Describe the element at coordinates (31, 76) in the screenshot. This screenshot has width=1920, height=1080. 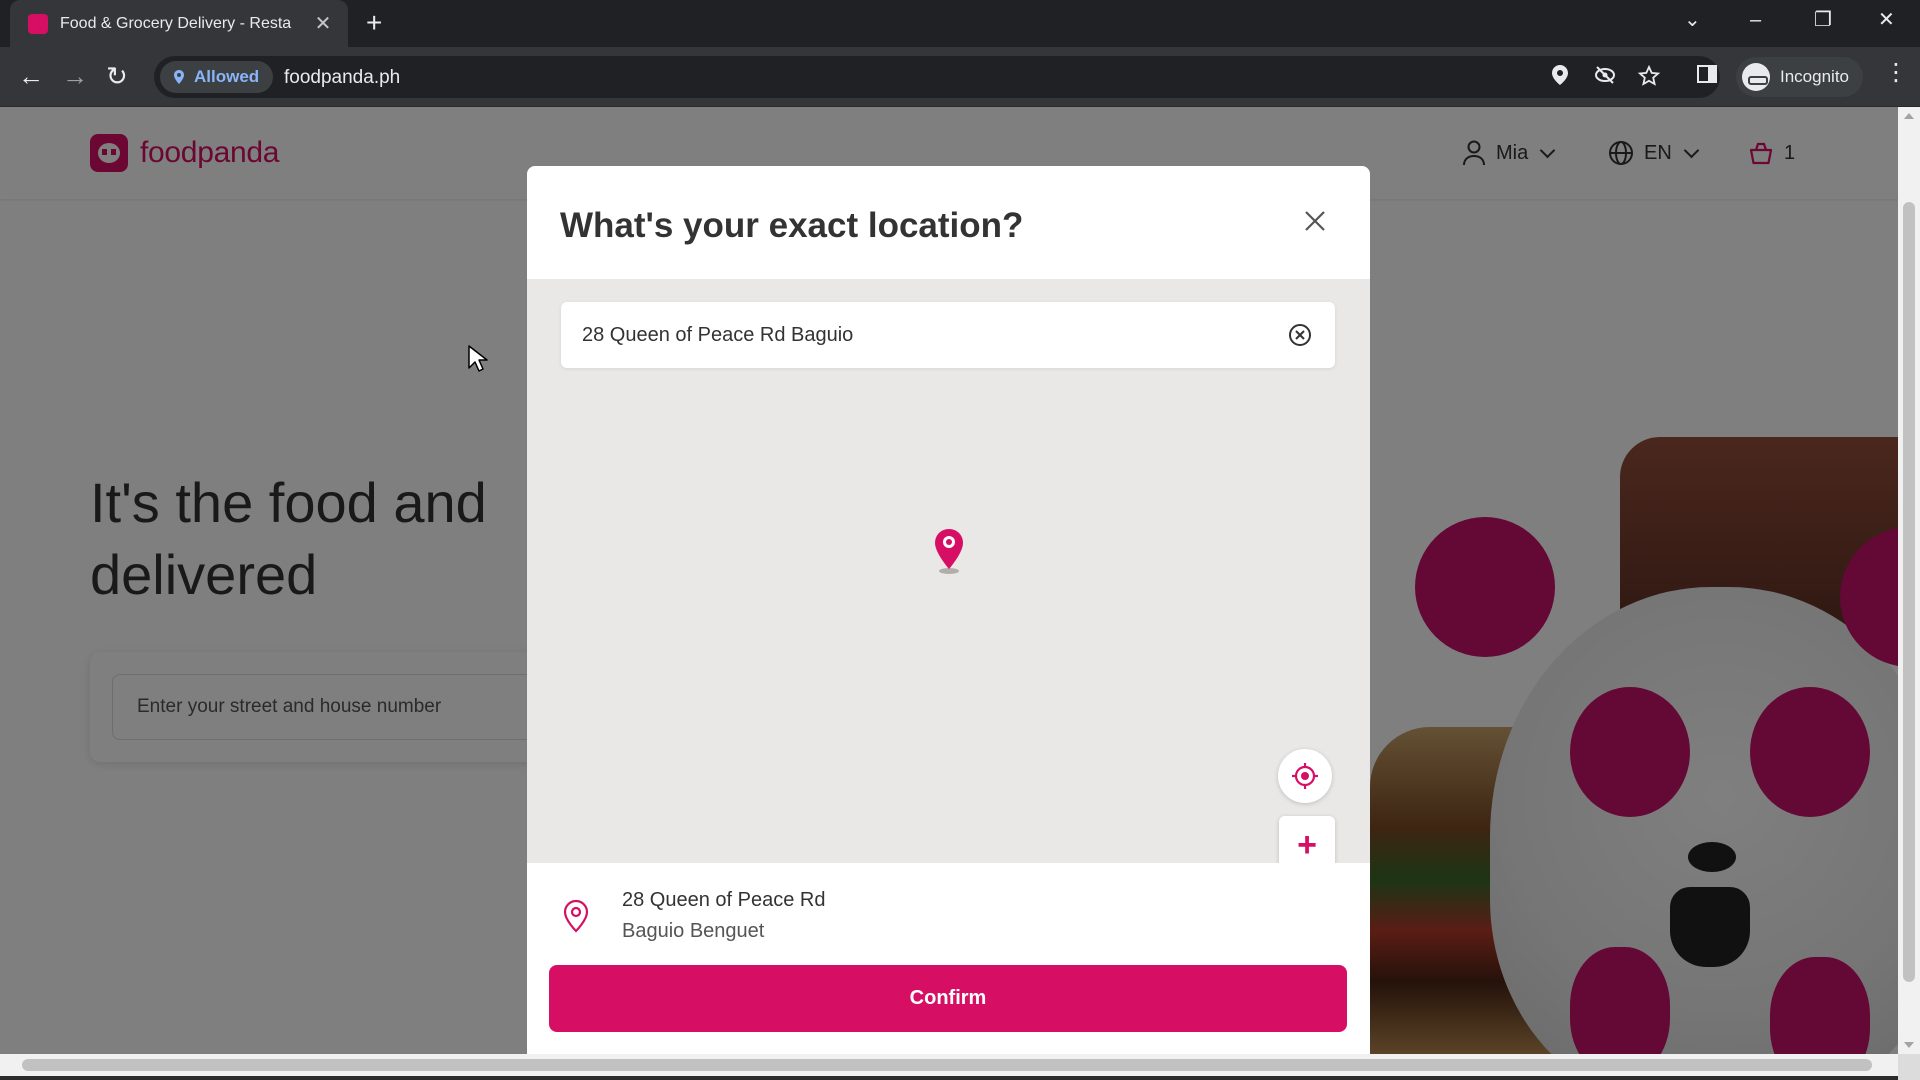
I see `back-button: ←` at that location.